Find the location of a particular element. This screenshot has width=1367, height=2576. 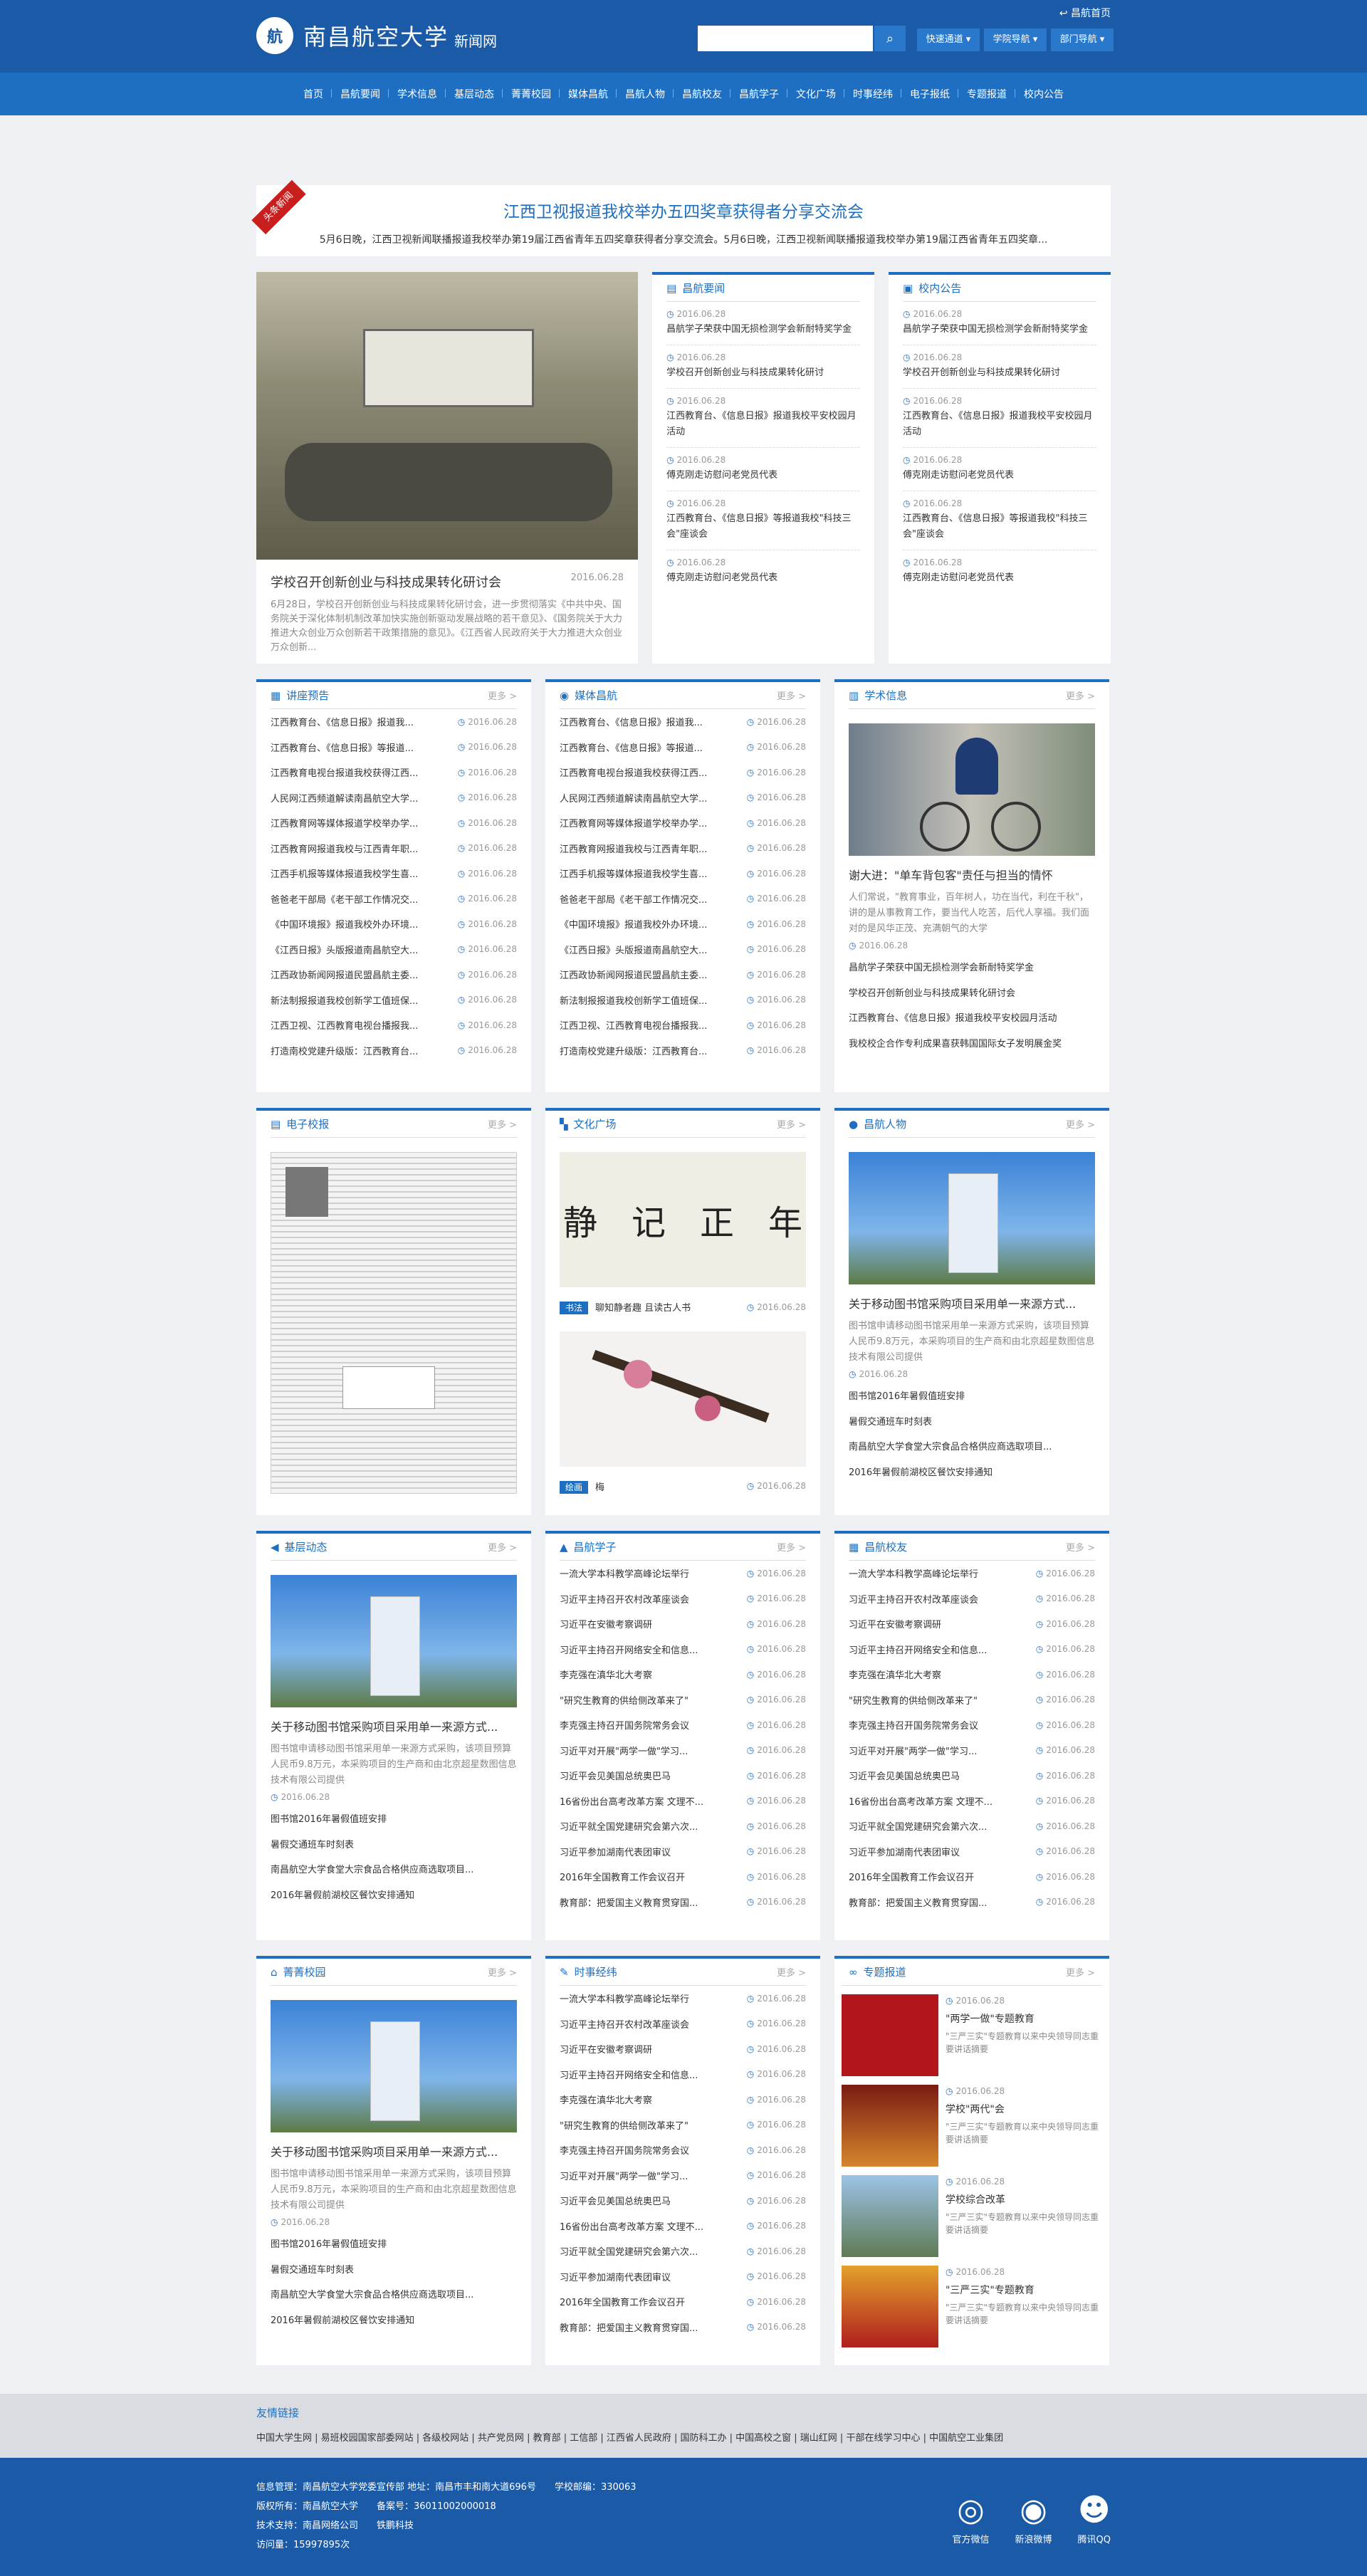

nav-item: 菁菁校园 is located at coordinates (531, 94).